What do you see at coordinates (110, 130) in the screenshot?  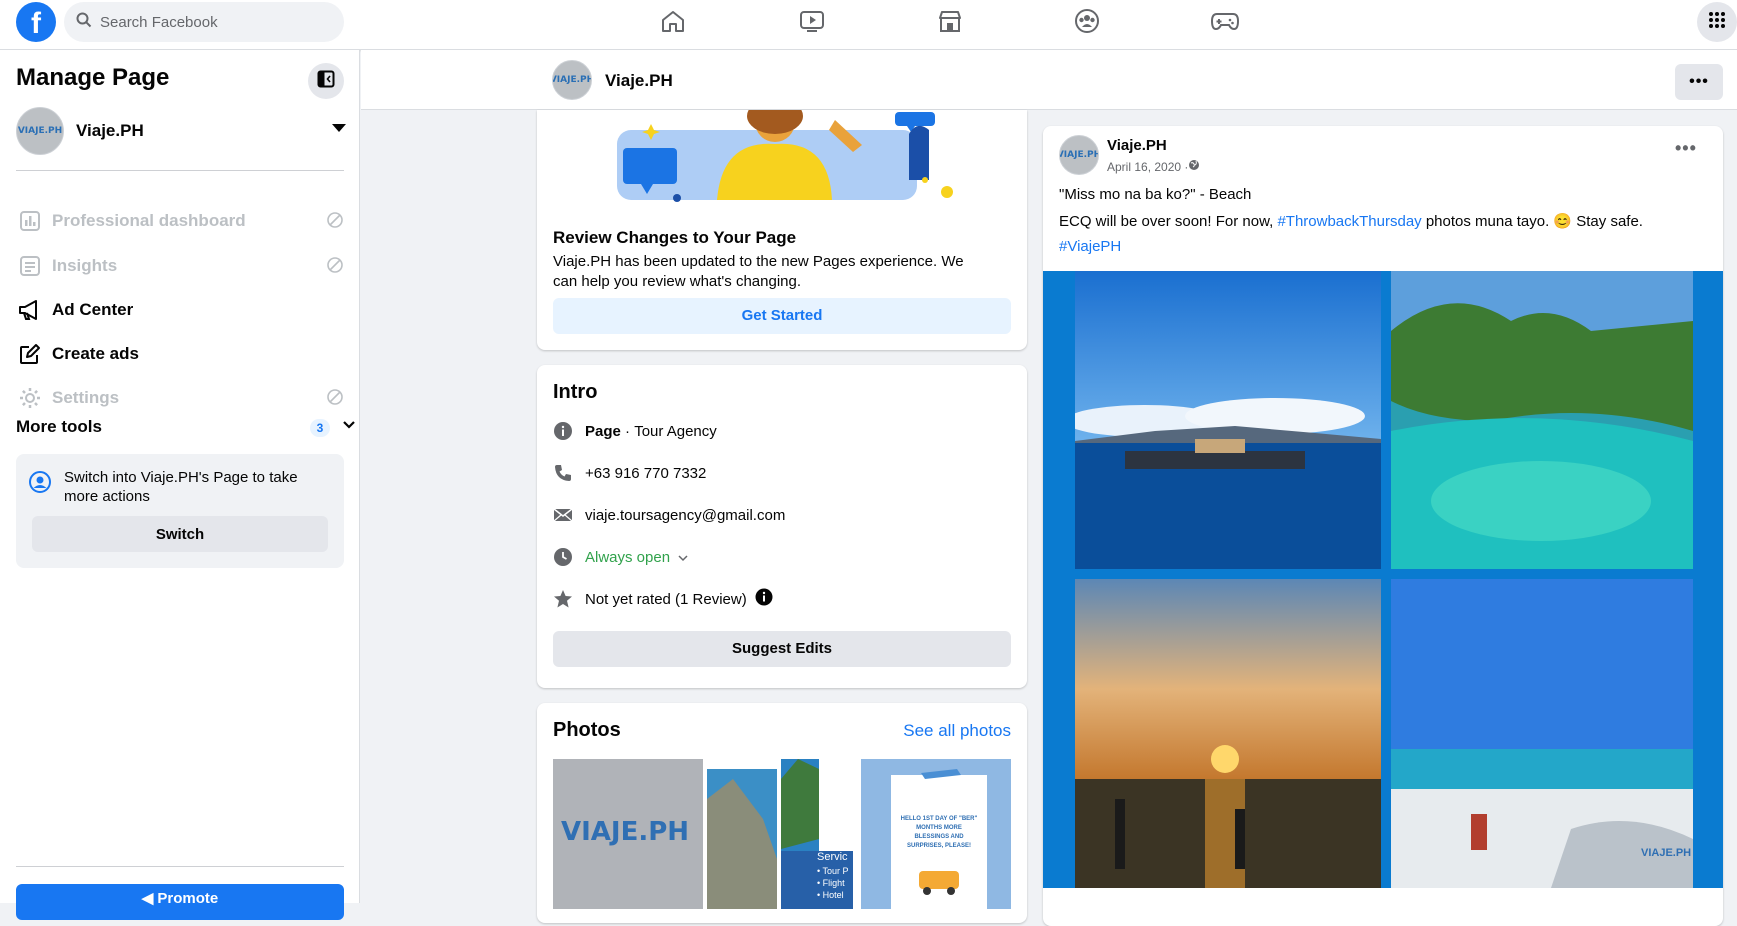 I see `page-name: Viaje.PH` at bounding box center [110, 130].